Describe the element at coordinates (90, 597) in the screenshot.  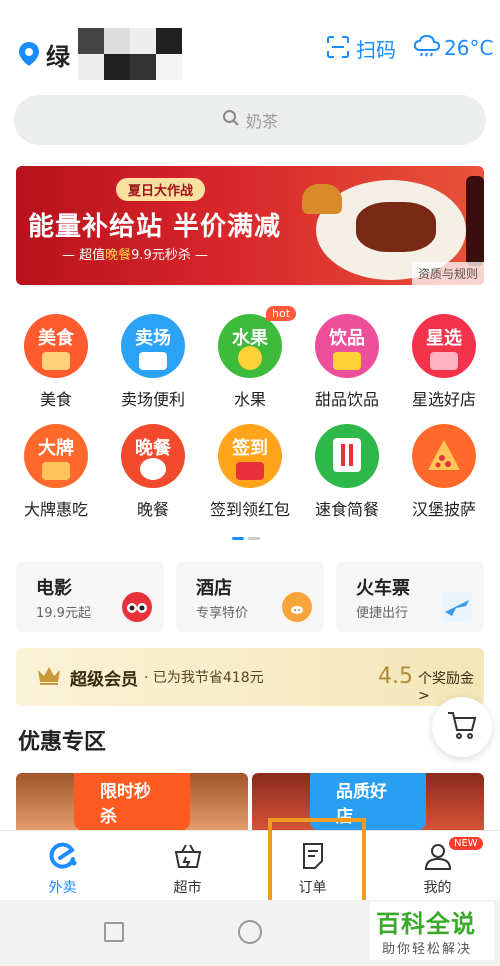
I see `service-card-movie: 电影 19.9元起` at that location.